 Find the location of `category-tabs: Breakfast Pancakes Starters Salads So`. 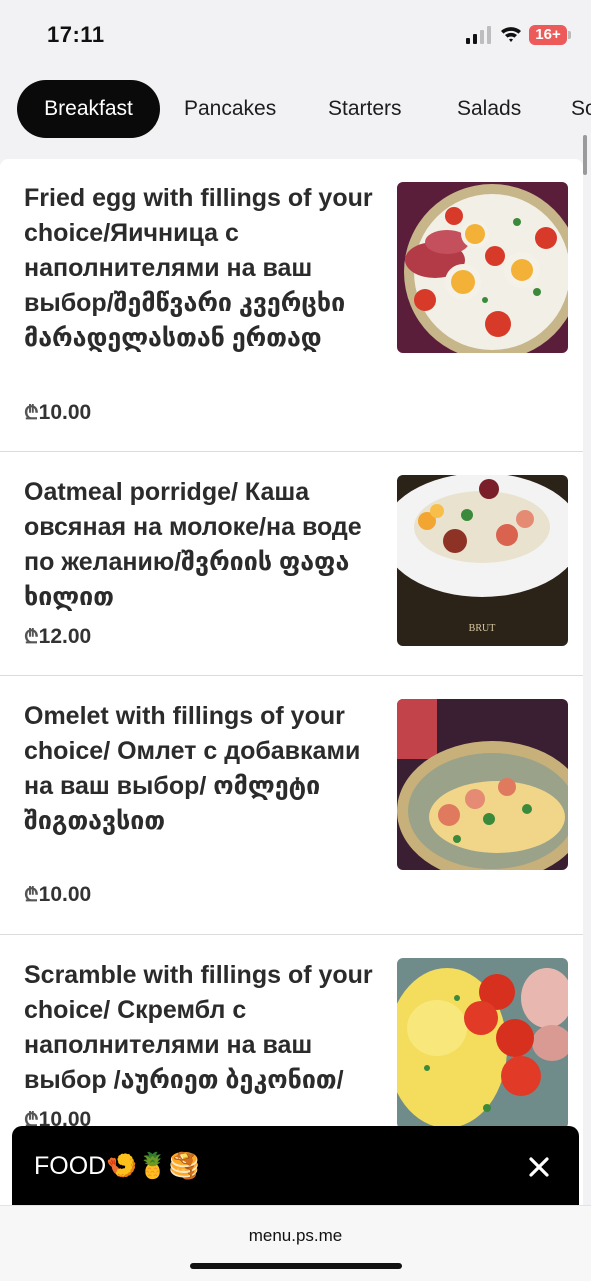

category-tabs: Breakfast Pancakes Starters Salads So is located at coordinates (295, 109).